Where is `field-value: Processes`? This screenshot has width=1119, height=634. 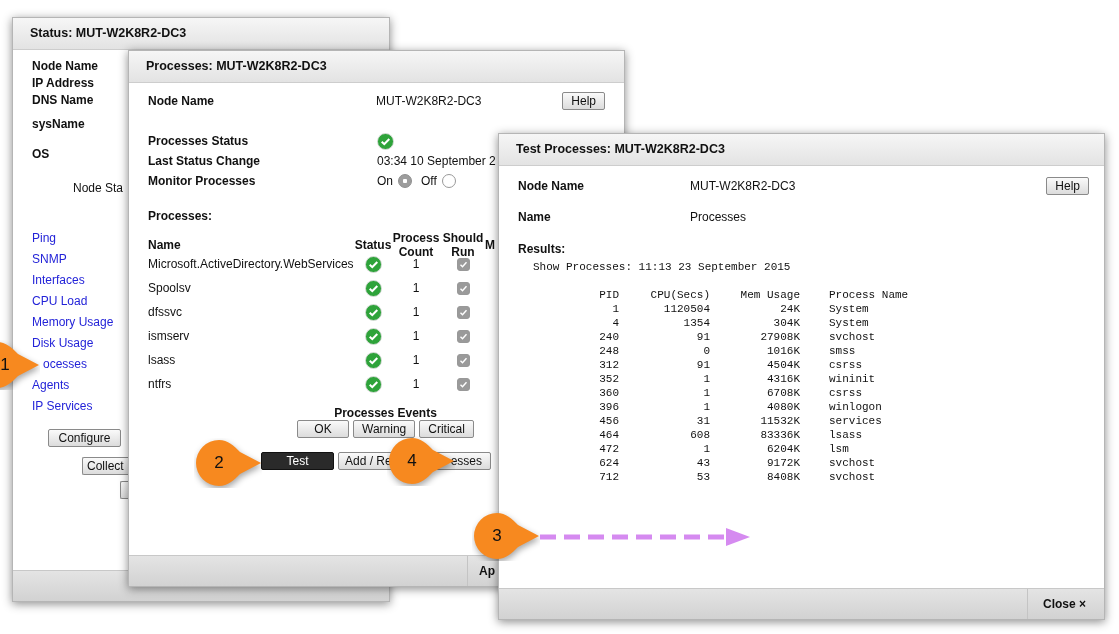 field-value: Processes is located at coordinates (718, 217).